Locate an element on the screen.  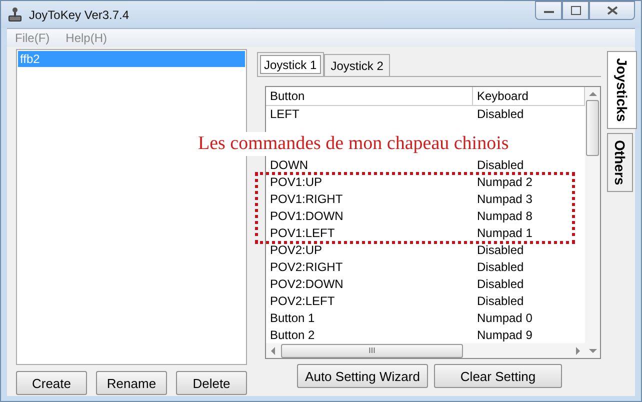
scrollbar-thumb is located at coordinates (592, 128).